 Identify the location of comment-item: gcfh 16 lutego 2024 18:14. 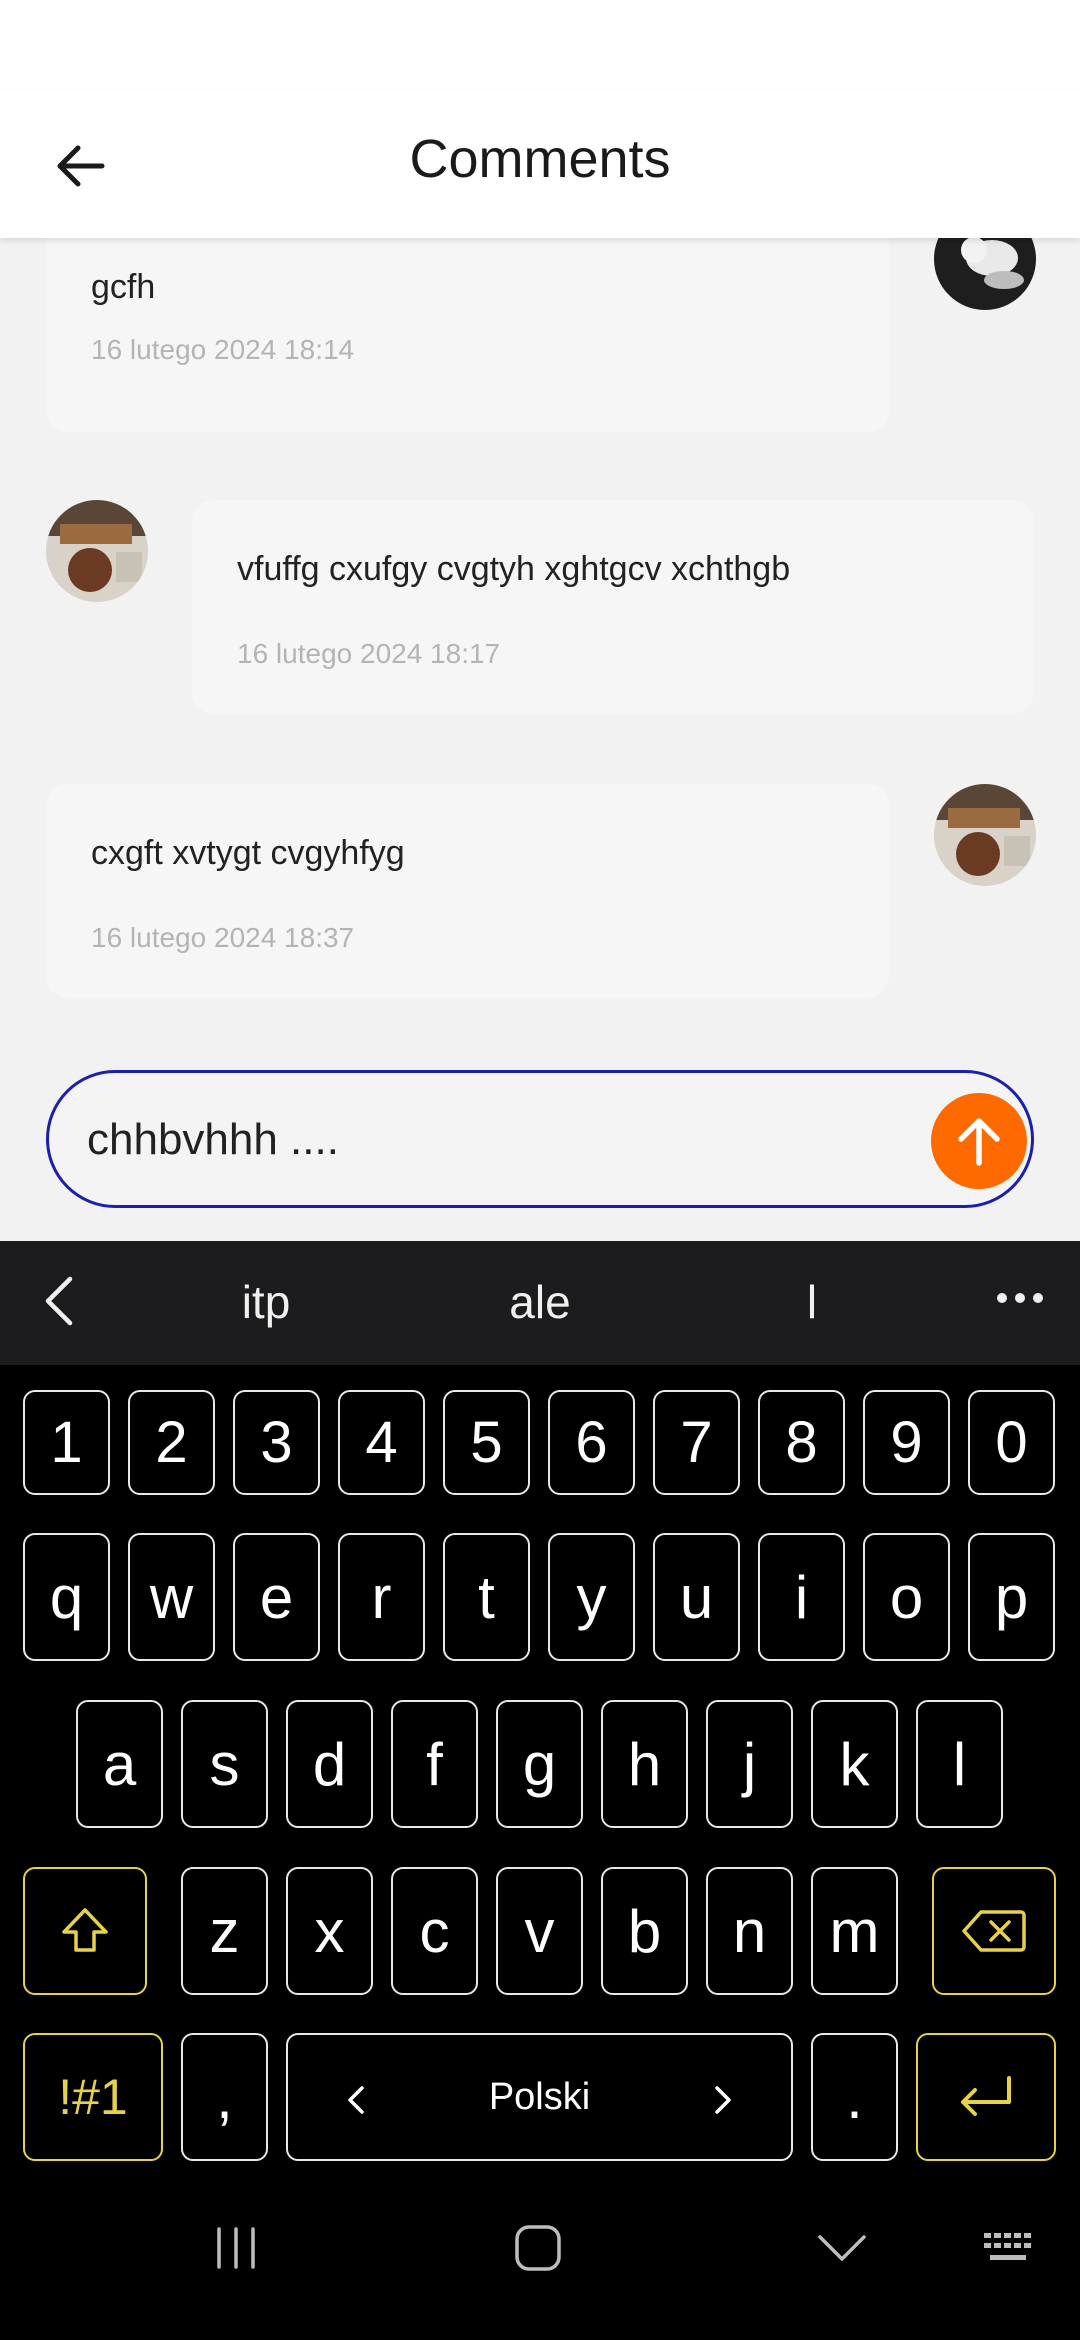
(540, 338).